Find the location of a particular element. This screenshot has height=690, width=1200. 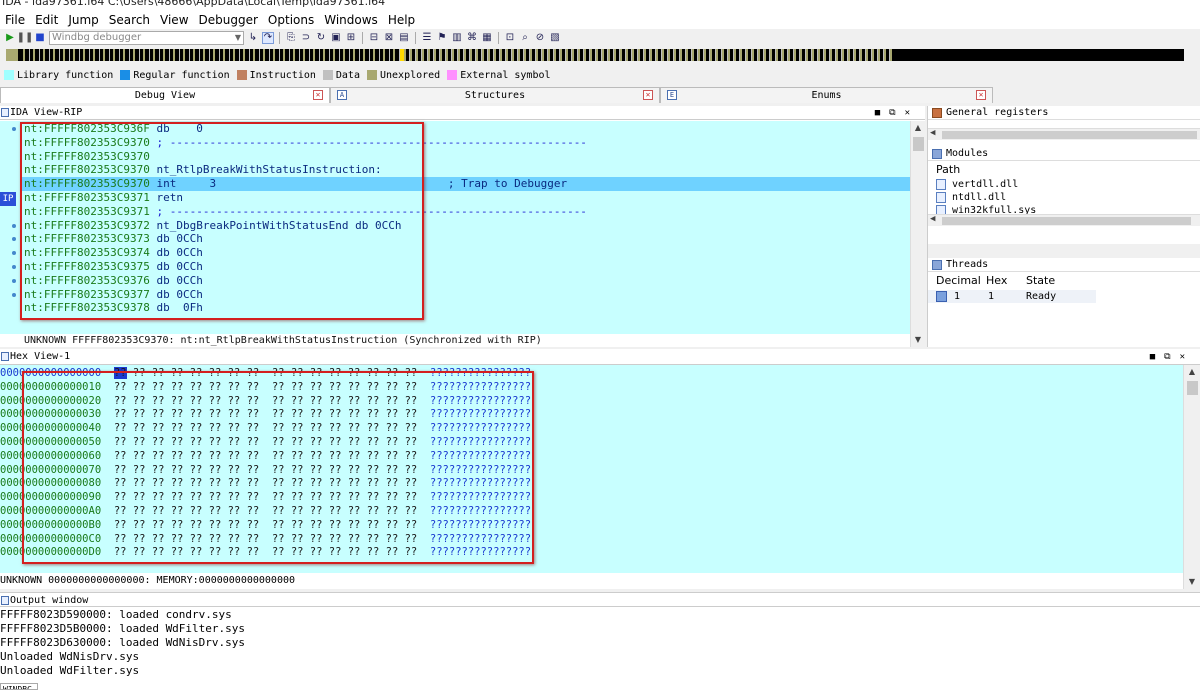

legend-label: Unexplored is located at coordinates (410, 75).